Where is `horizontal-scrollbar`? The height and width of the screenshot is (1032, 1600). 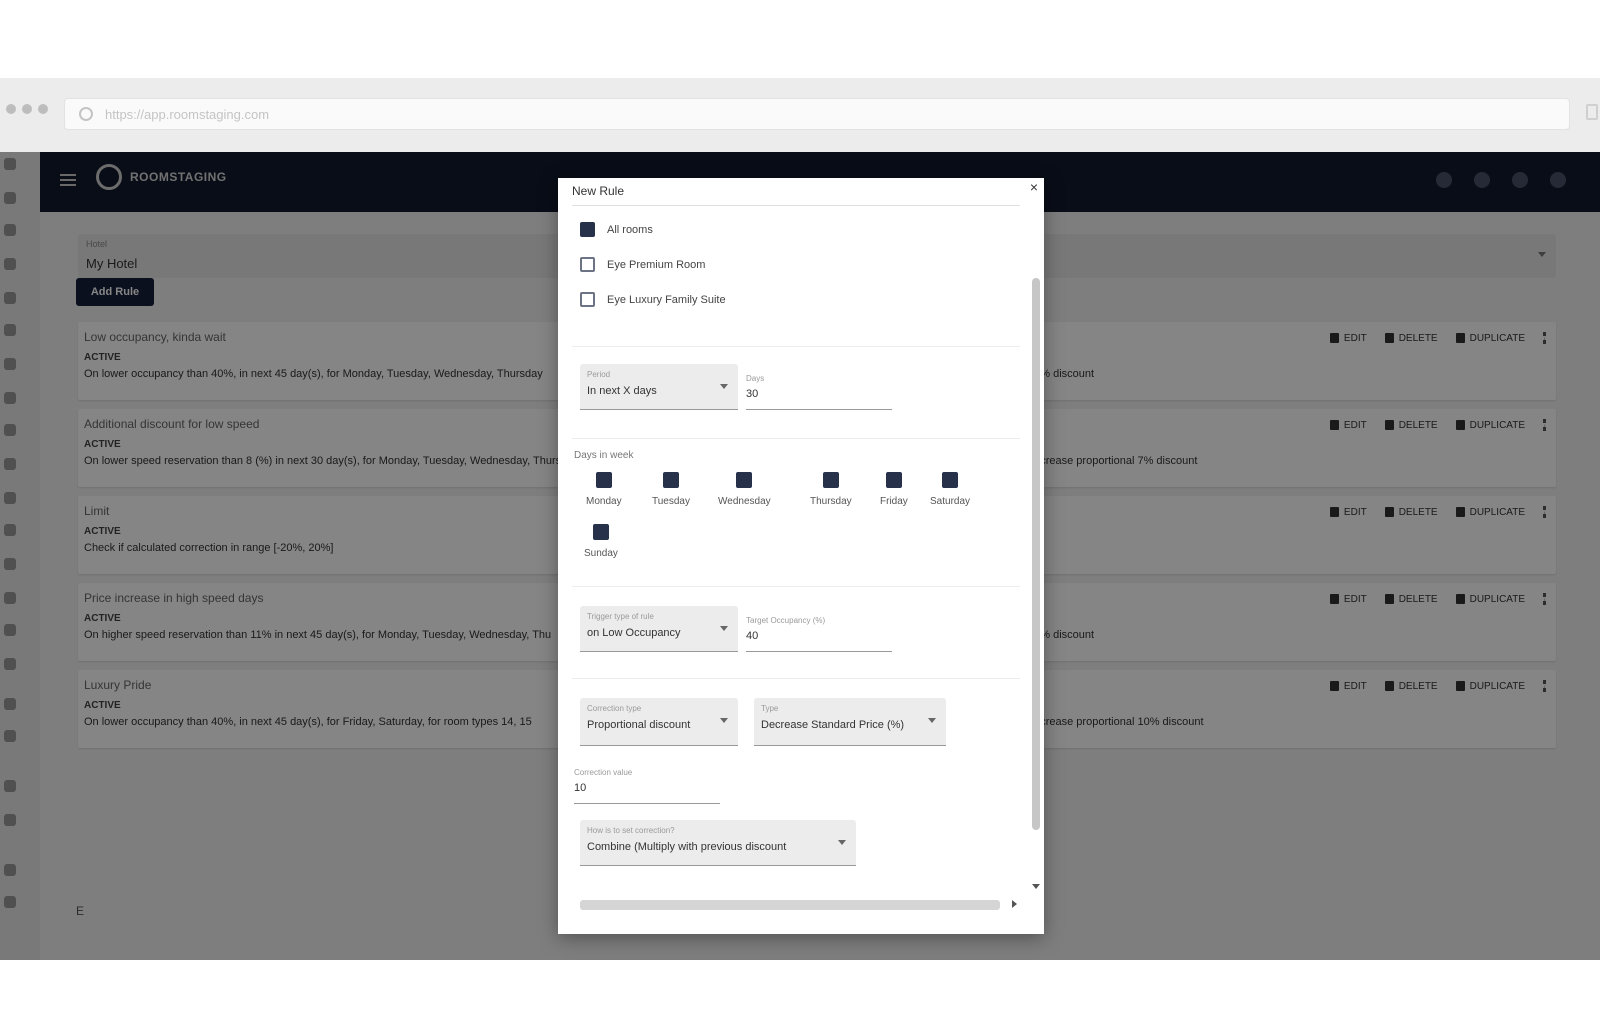 horizontal-scrollbar is located at coordinates (790, 905).